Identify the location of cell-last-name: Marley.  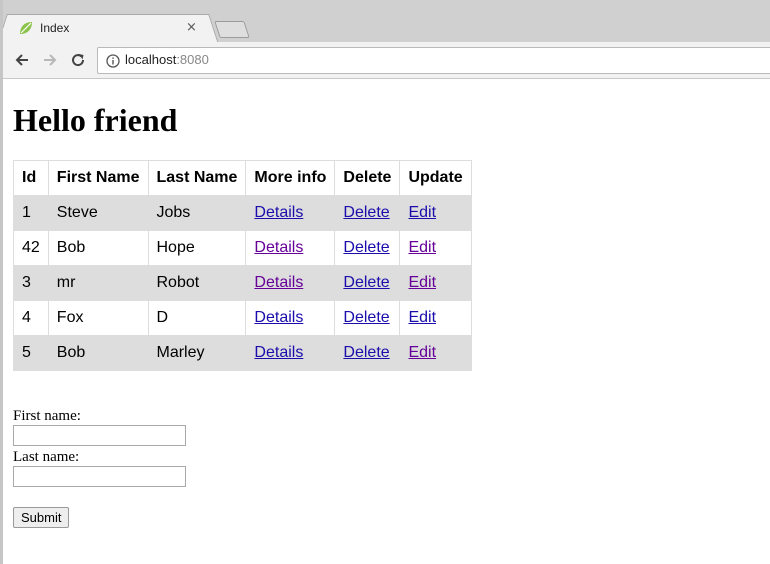
(197, 353).